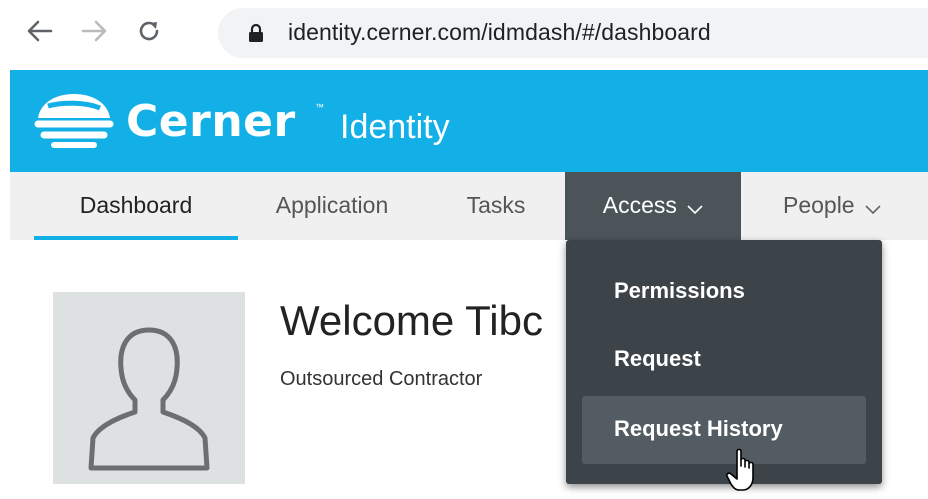 The width and height of the screenshot is (928, 499). Describe the element at coordinates (395, 127) in the screenshot. I see `product-name: Identity` at that location.